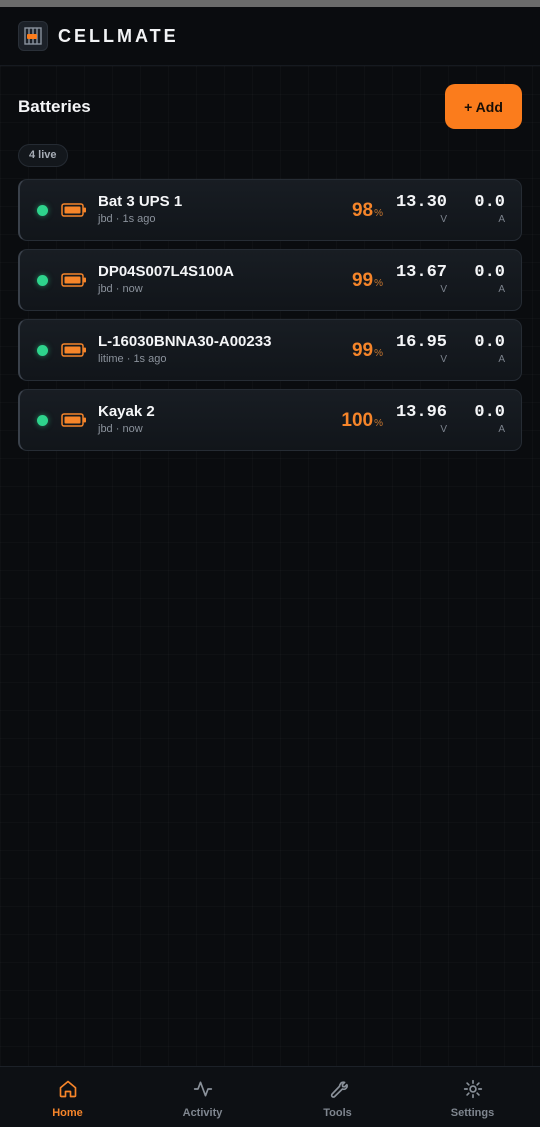  I want to click on voltage-value: 13.67, so click(421, 272).